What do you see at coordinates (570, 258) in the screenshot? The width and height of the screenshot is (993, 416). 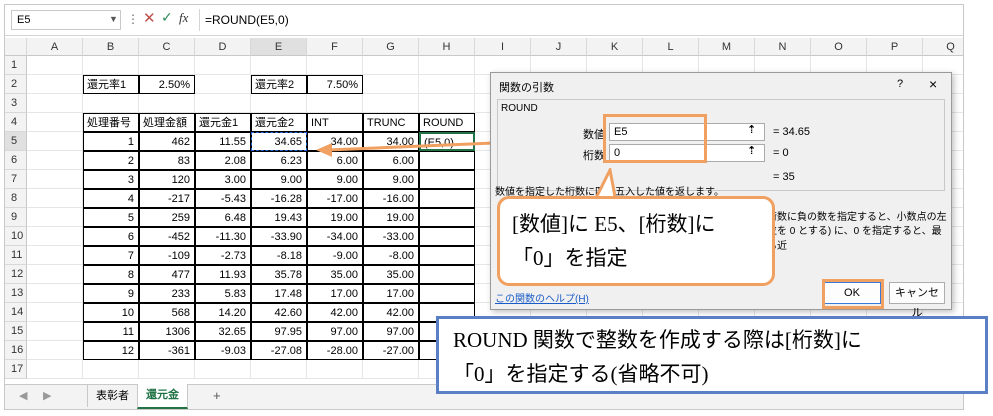 I see `callout-line-2: 「0」を指定` at bounding box center [570, 258].